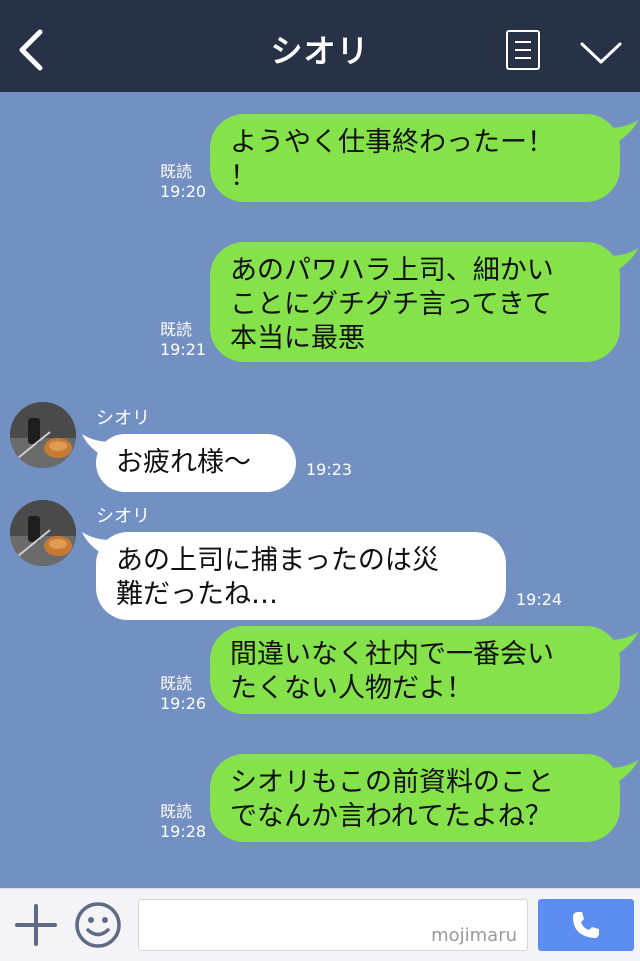  What do you see at coordinates (601, 52) in the screenshot?
I see `chevron-down-icon` at bounding box center [601, 52].